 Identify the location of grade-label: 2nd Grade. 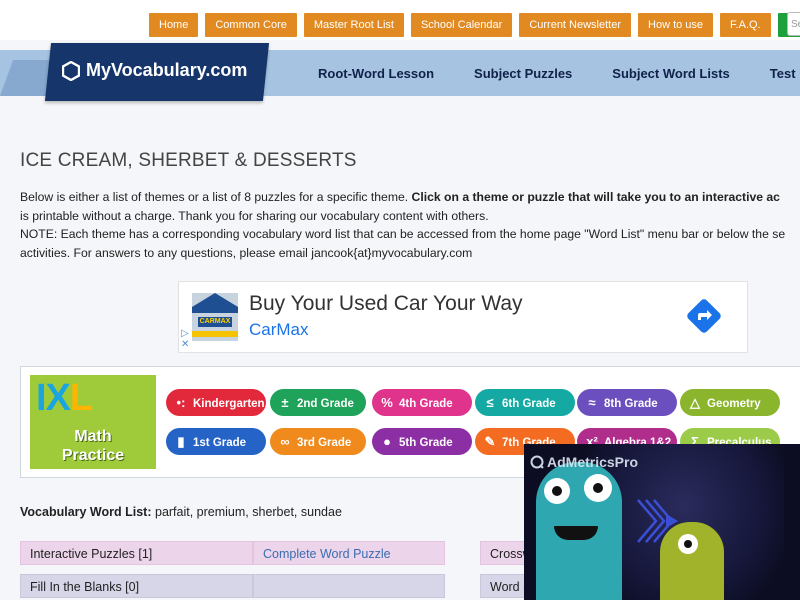
(325, 404).